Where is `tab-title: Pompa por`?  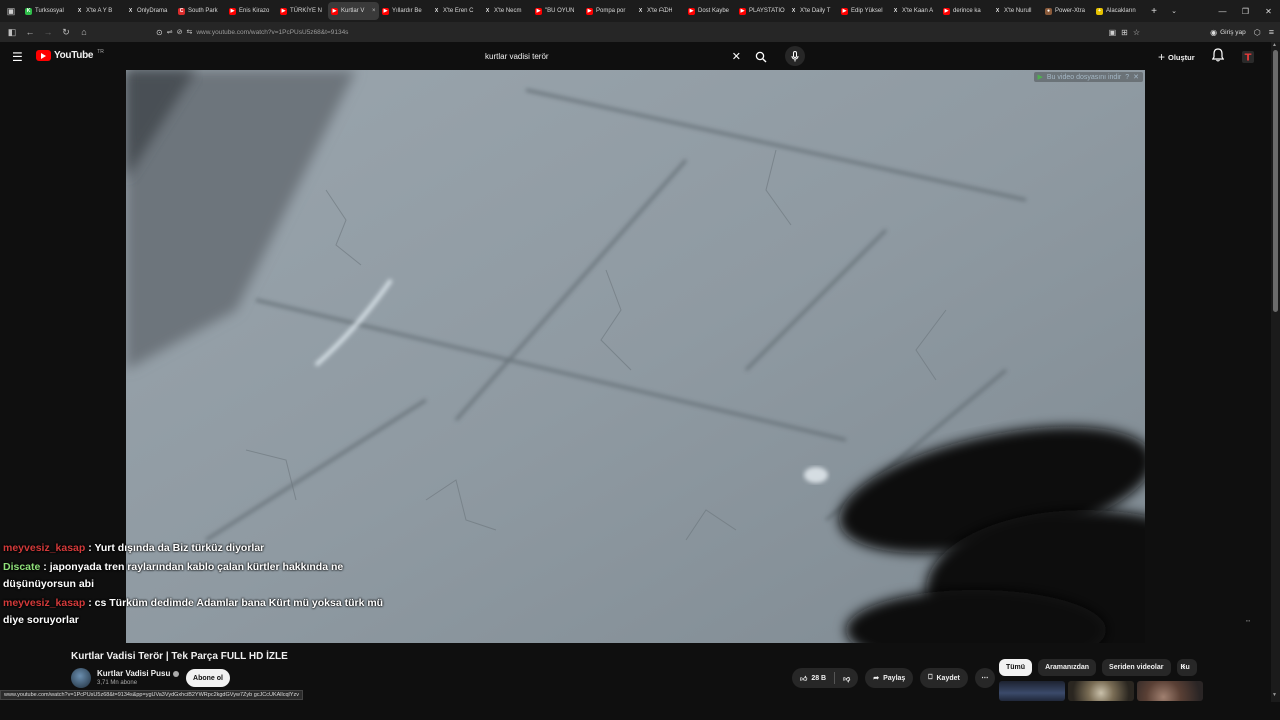 tab-title: Pompa por is located at coordinates (611, 11).